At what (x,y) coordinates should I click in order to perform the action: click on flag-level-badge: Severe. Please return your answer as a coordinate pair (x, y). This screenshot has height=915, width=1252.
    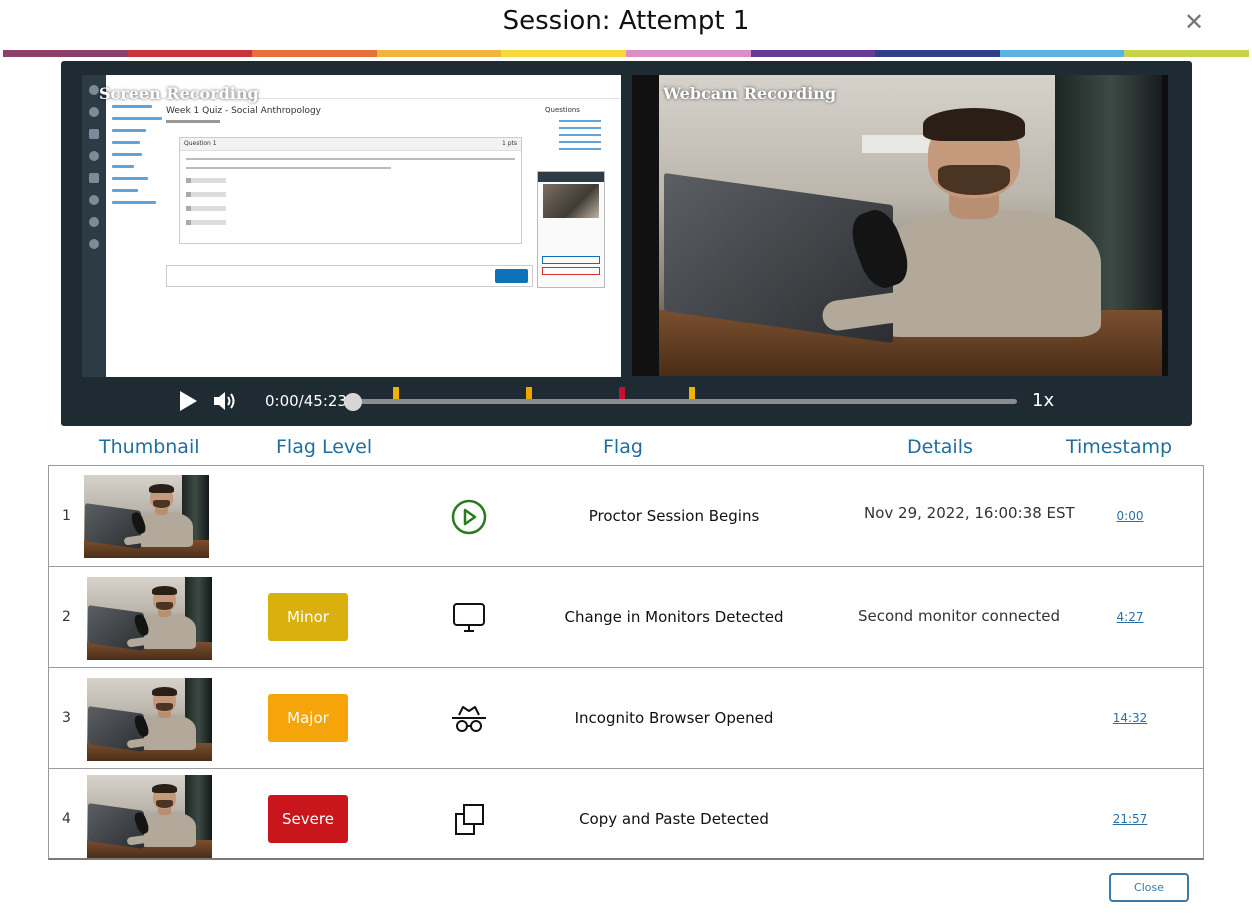
    Looking at the image, I should click on (308, 819).